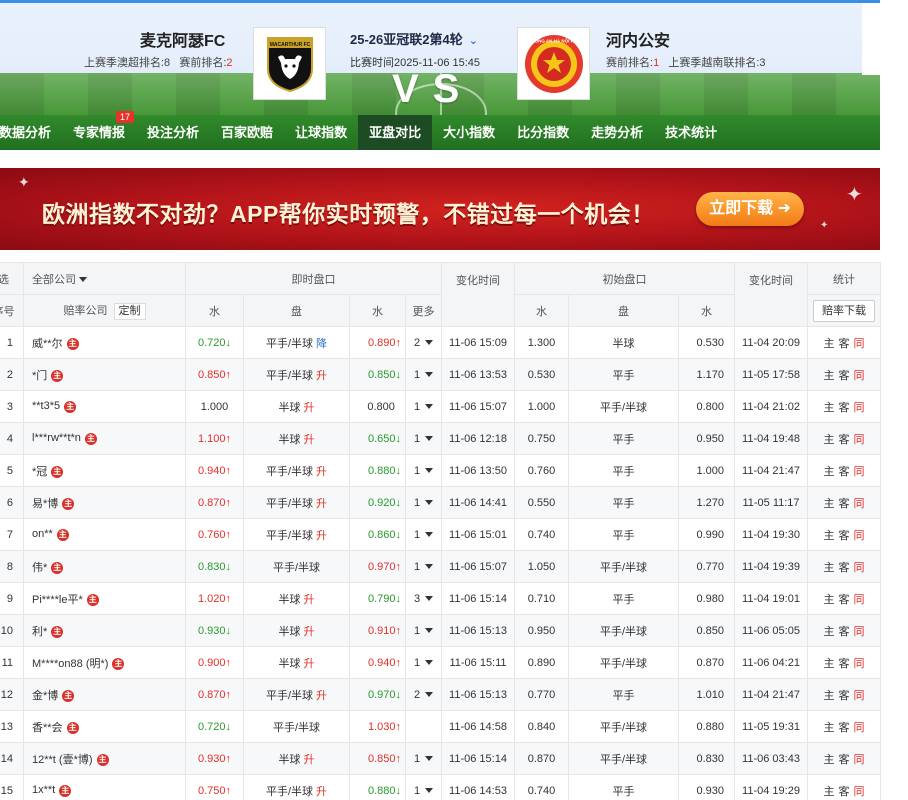 The width and height of the screenshot is (908, 800). What do you see at coordinates (423, 598) in the screenshot?
I see `more-dropdown: 3` at bounding box center [423, 598].